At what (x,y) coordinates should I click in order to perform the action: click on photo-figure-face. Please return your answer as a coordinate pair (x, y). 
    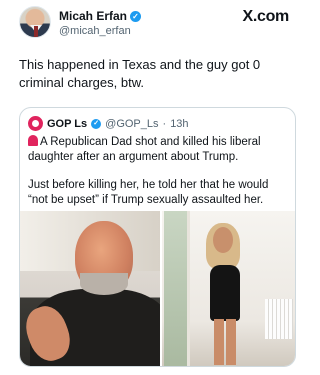
    Looking at the image, I should click on (223, 240).